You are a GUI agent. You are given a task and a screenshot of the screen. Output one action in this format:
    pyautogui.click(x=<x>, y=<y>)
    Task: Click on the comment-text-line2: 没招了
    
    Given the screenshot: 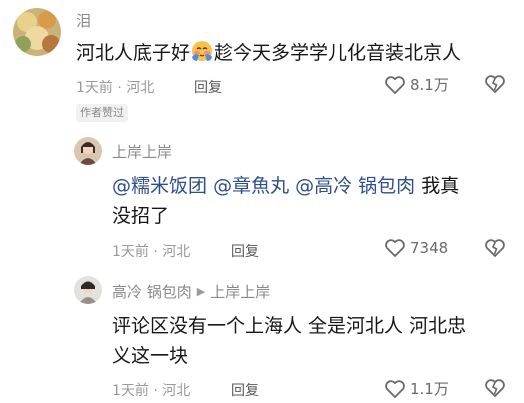 What is the action you would take?
    pyautogui.click(x=141, y=216)
    